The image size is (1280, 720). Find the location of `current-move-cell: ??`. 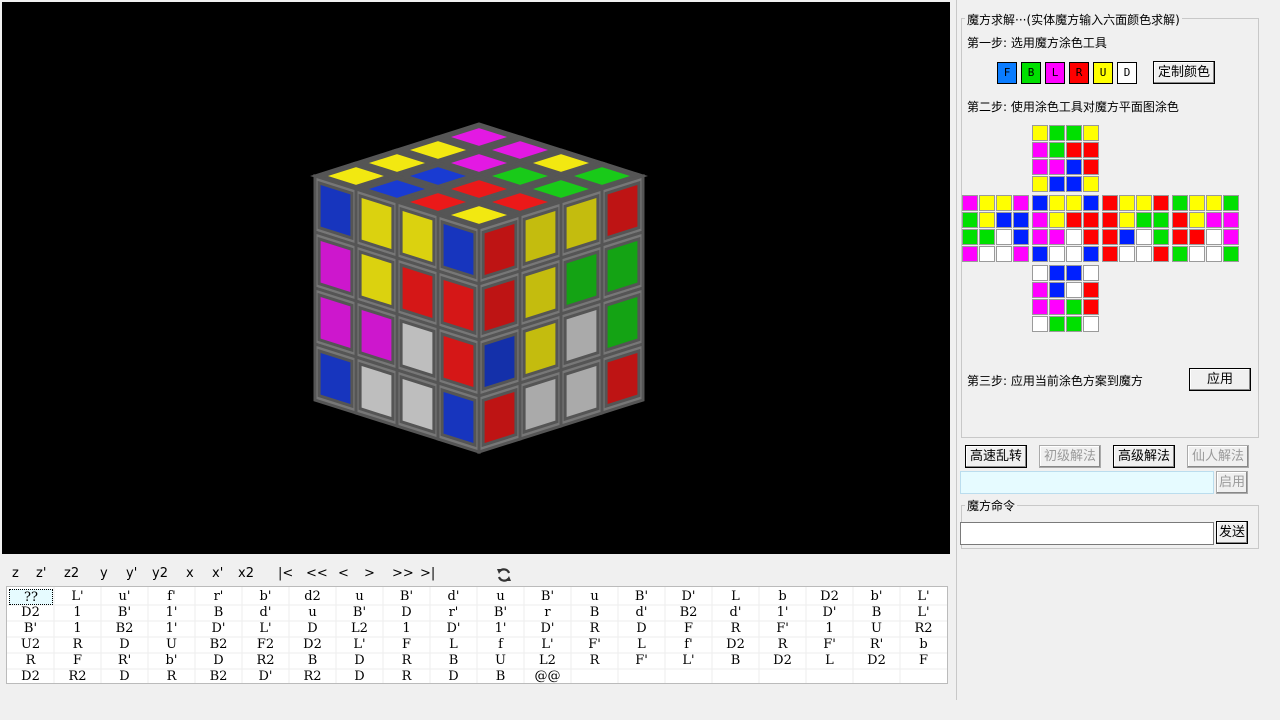

current-move-cell: ?? is located at coordinates (31, 597).